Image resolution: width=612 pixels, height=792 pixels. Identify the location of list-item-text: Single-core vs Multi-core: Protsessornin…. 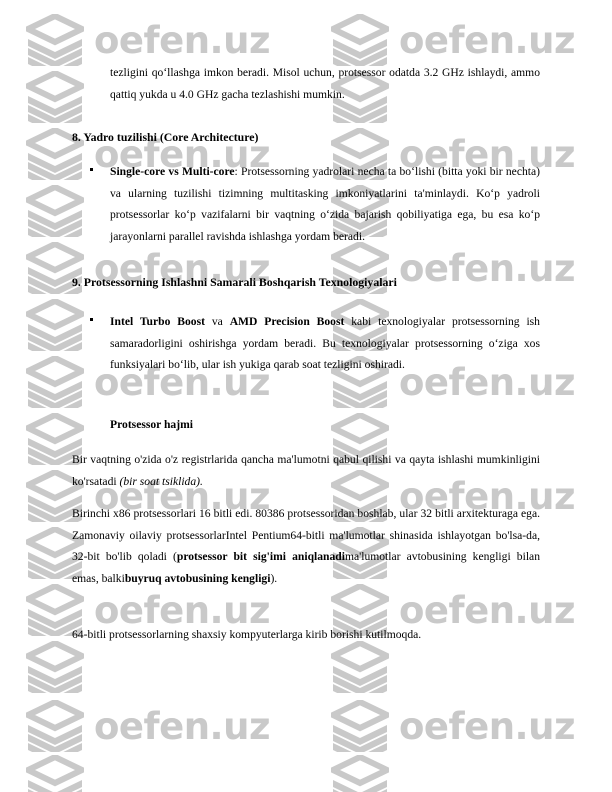
(325, 204).